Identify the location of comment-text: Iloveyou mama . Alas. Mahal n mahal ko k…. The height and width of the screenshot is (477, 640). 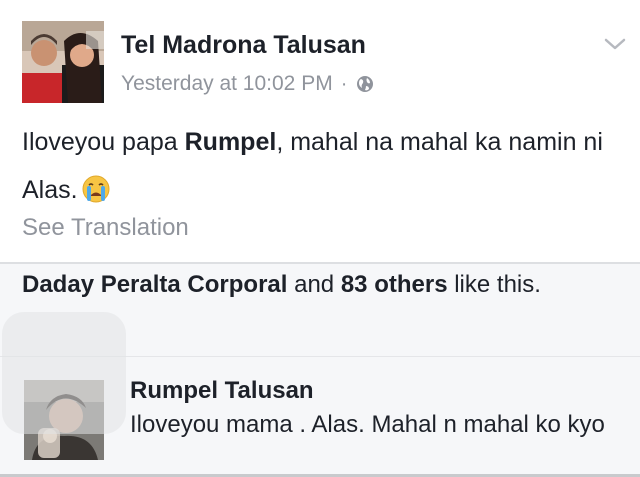
(367, 424).